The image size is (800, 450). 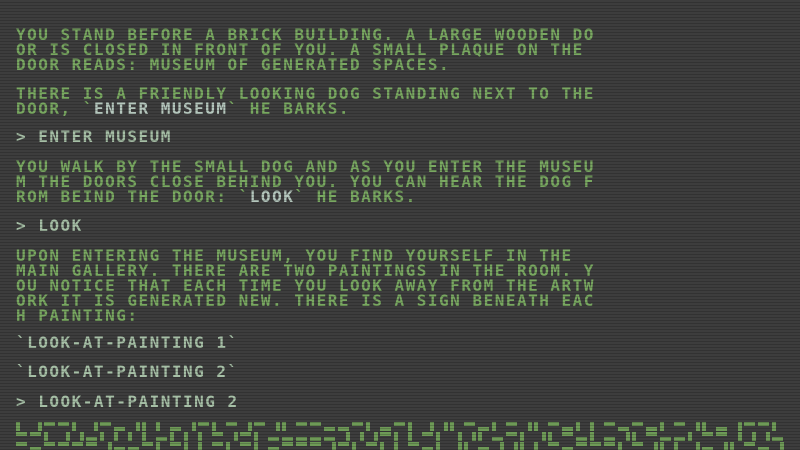 What do you see at coordinates (127, 401) in the screenshot?
I see `player-command: > LOOK-AT-PAINTING 2` at bounding box center [127, 401].